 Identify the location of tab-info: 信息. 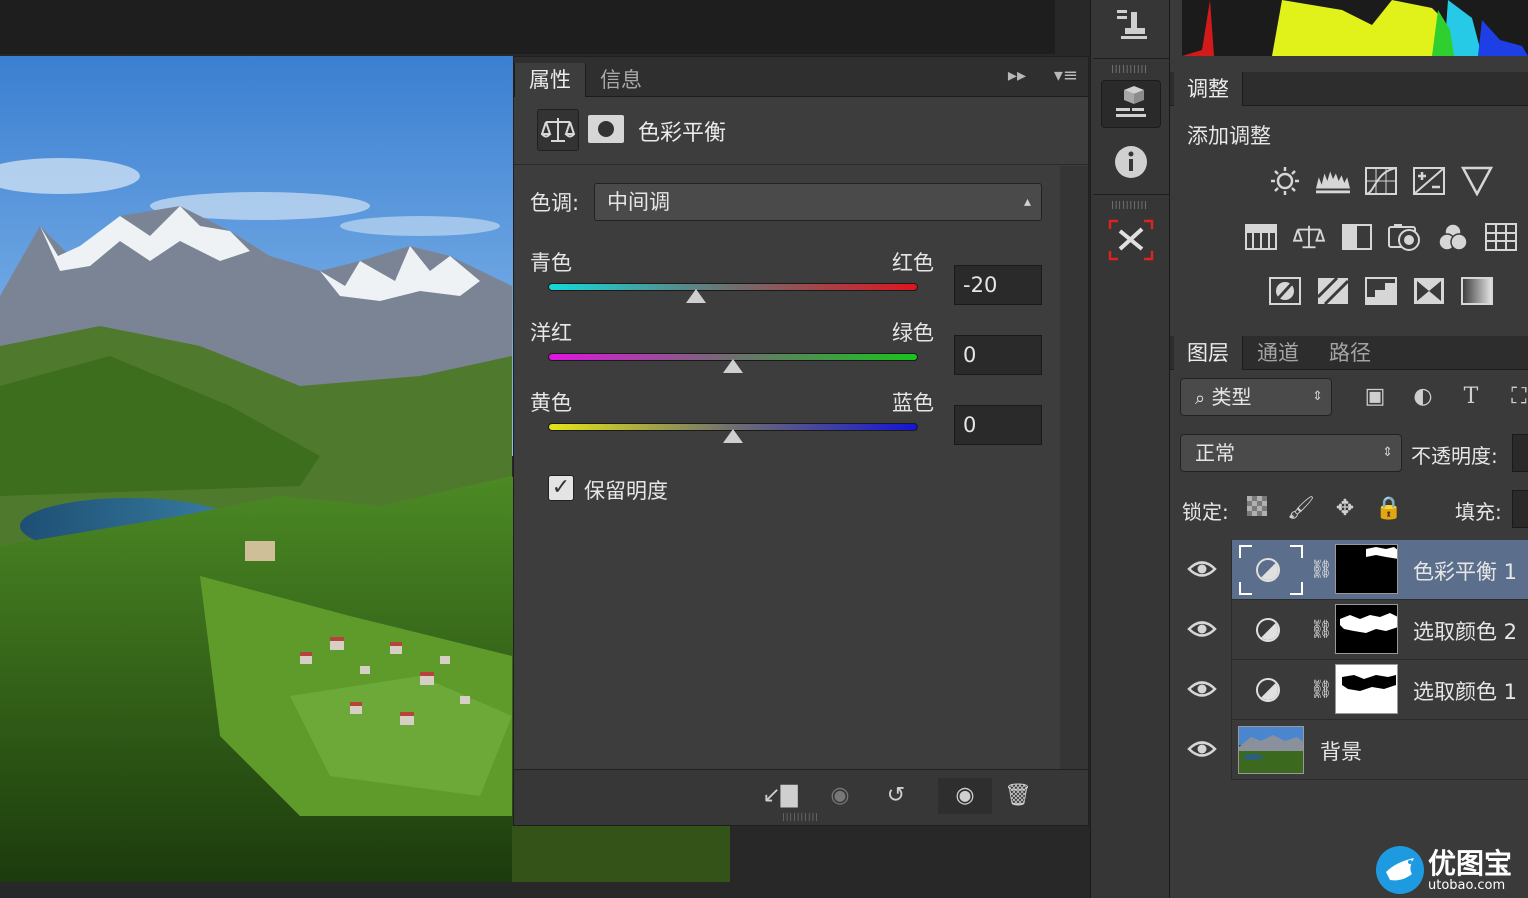
(621, 80).